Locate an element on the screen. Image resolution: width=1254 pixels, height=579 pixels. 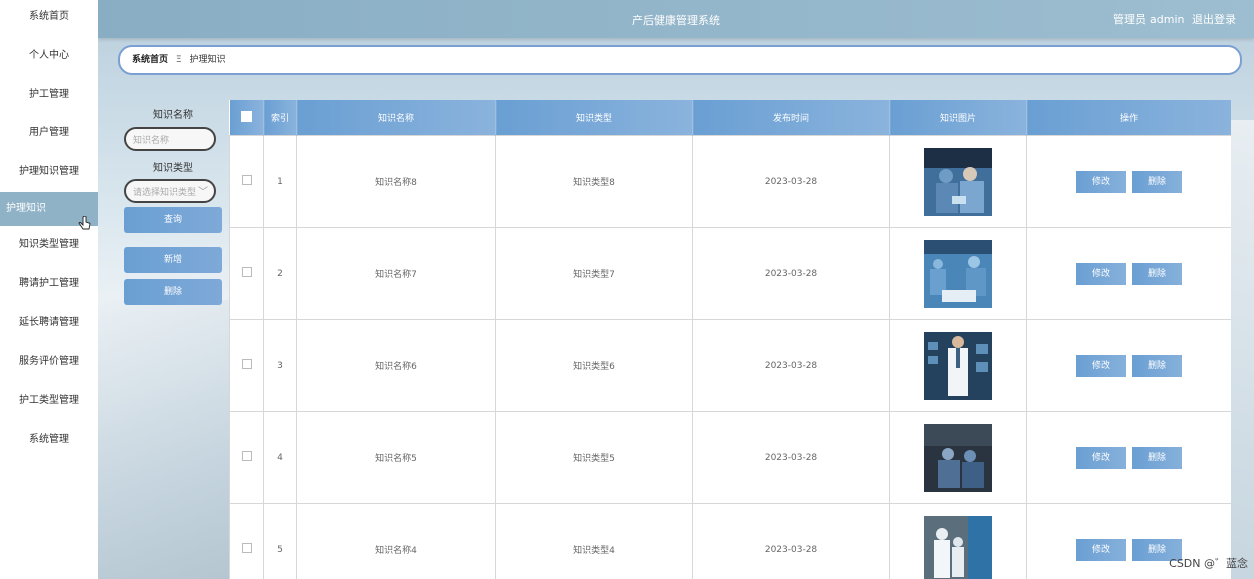
row-index: 5 is located at coordinates (280, 541).